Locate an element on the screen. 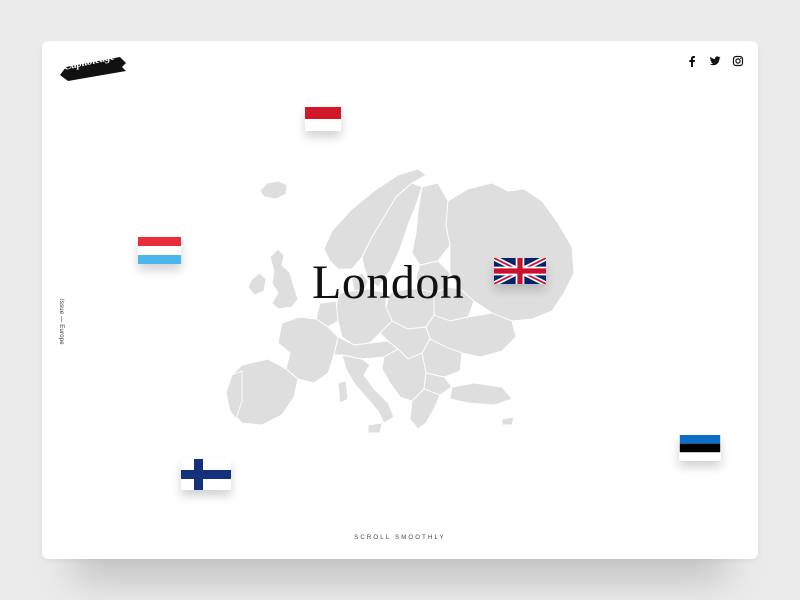  issue-label-text: Issue — Europe is located at coordinates (61, 322).